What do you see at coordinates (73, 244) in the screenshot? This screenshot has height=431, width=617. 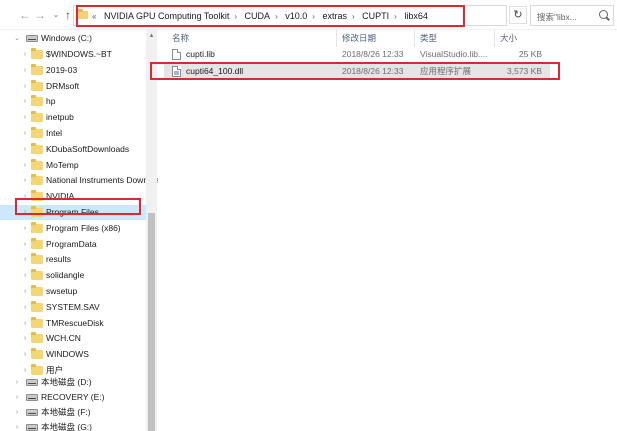 I see `tree-item-folder: › ProgramData` at bounding box center [73, 244].